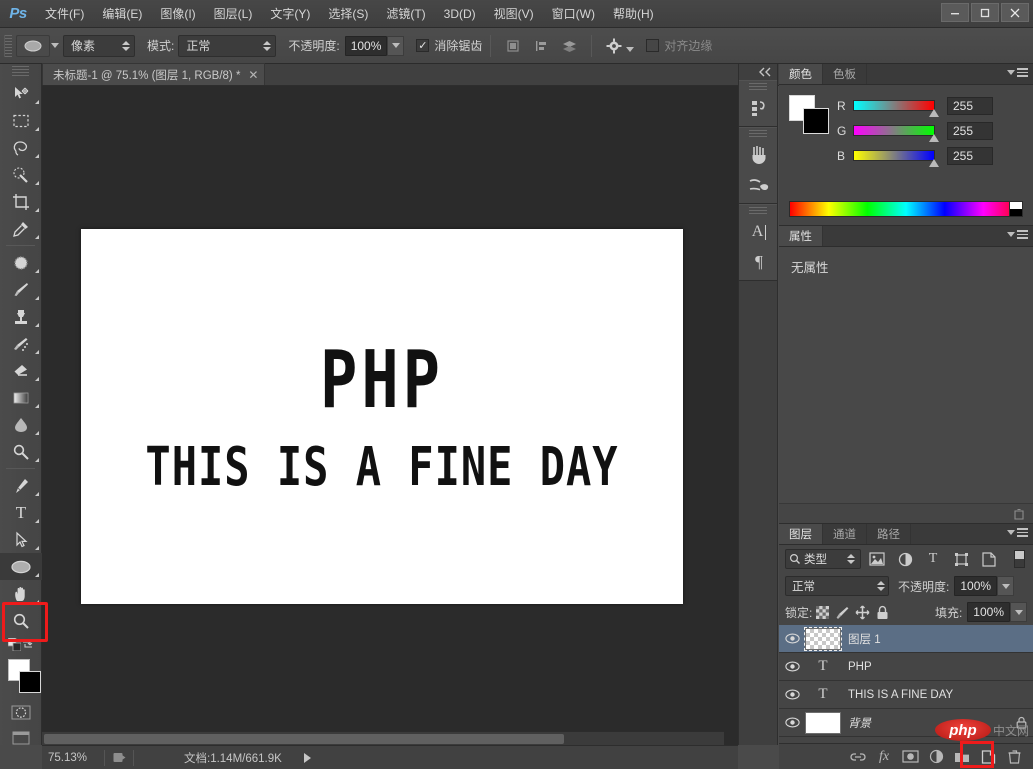  Describe the element at coordinates (962, 757) in the screenshot. I see `new-group-button` at that location.